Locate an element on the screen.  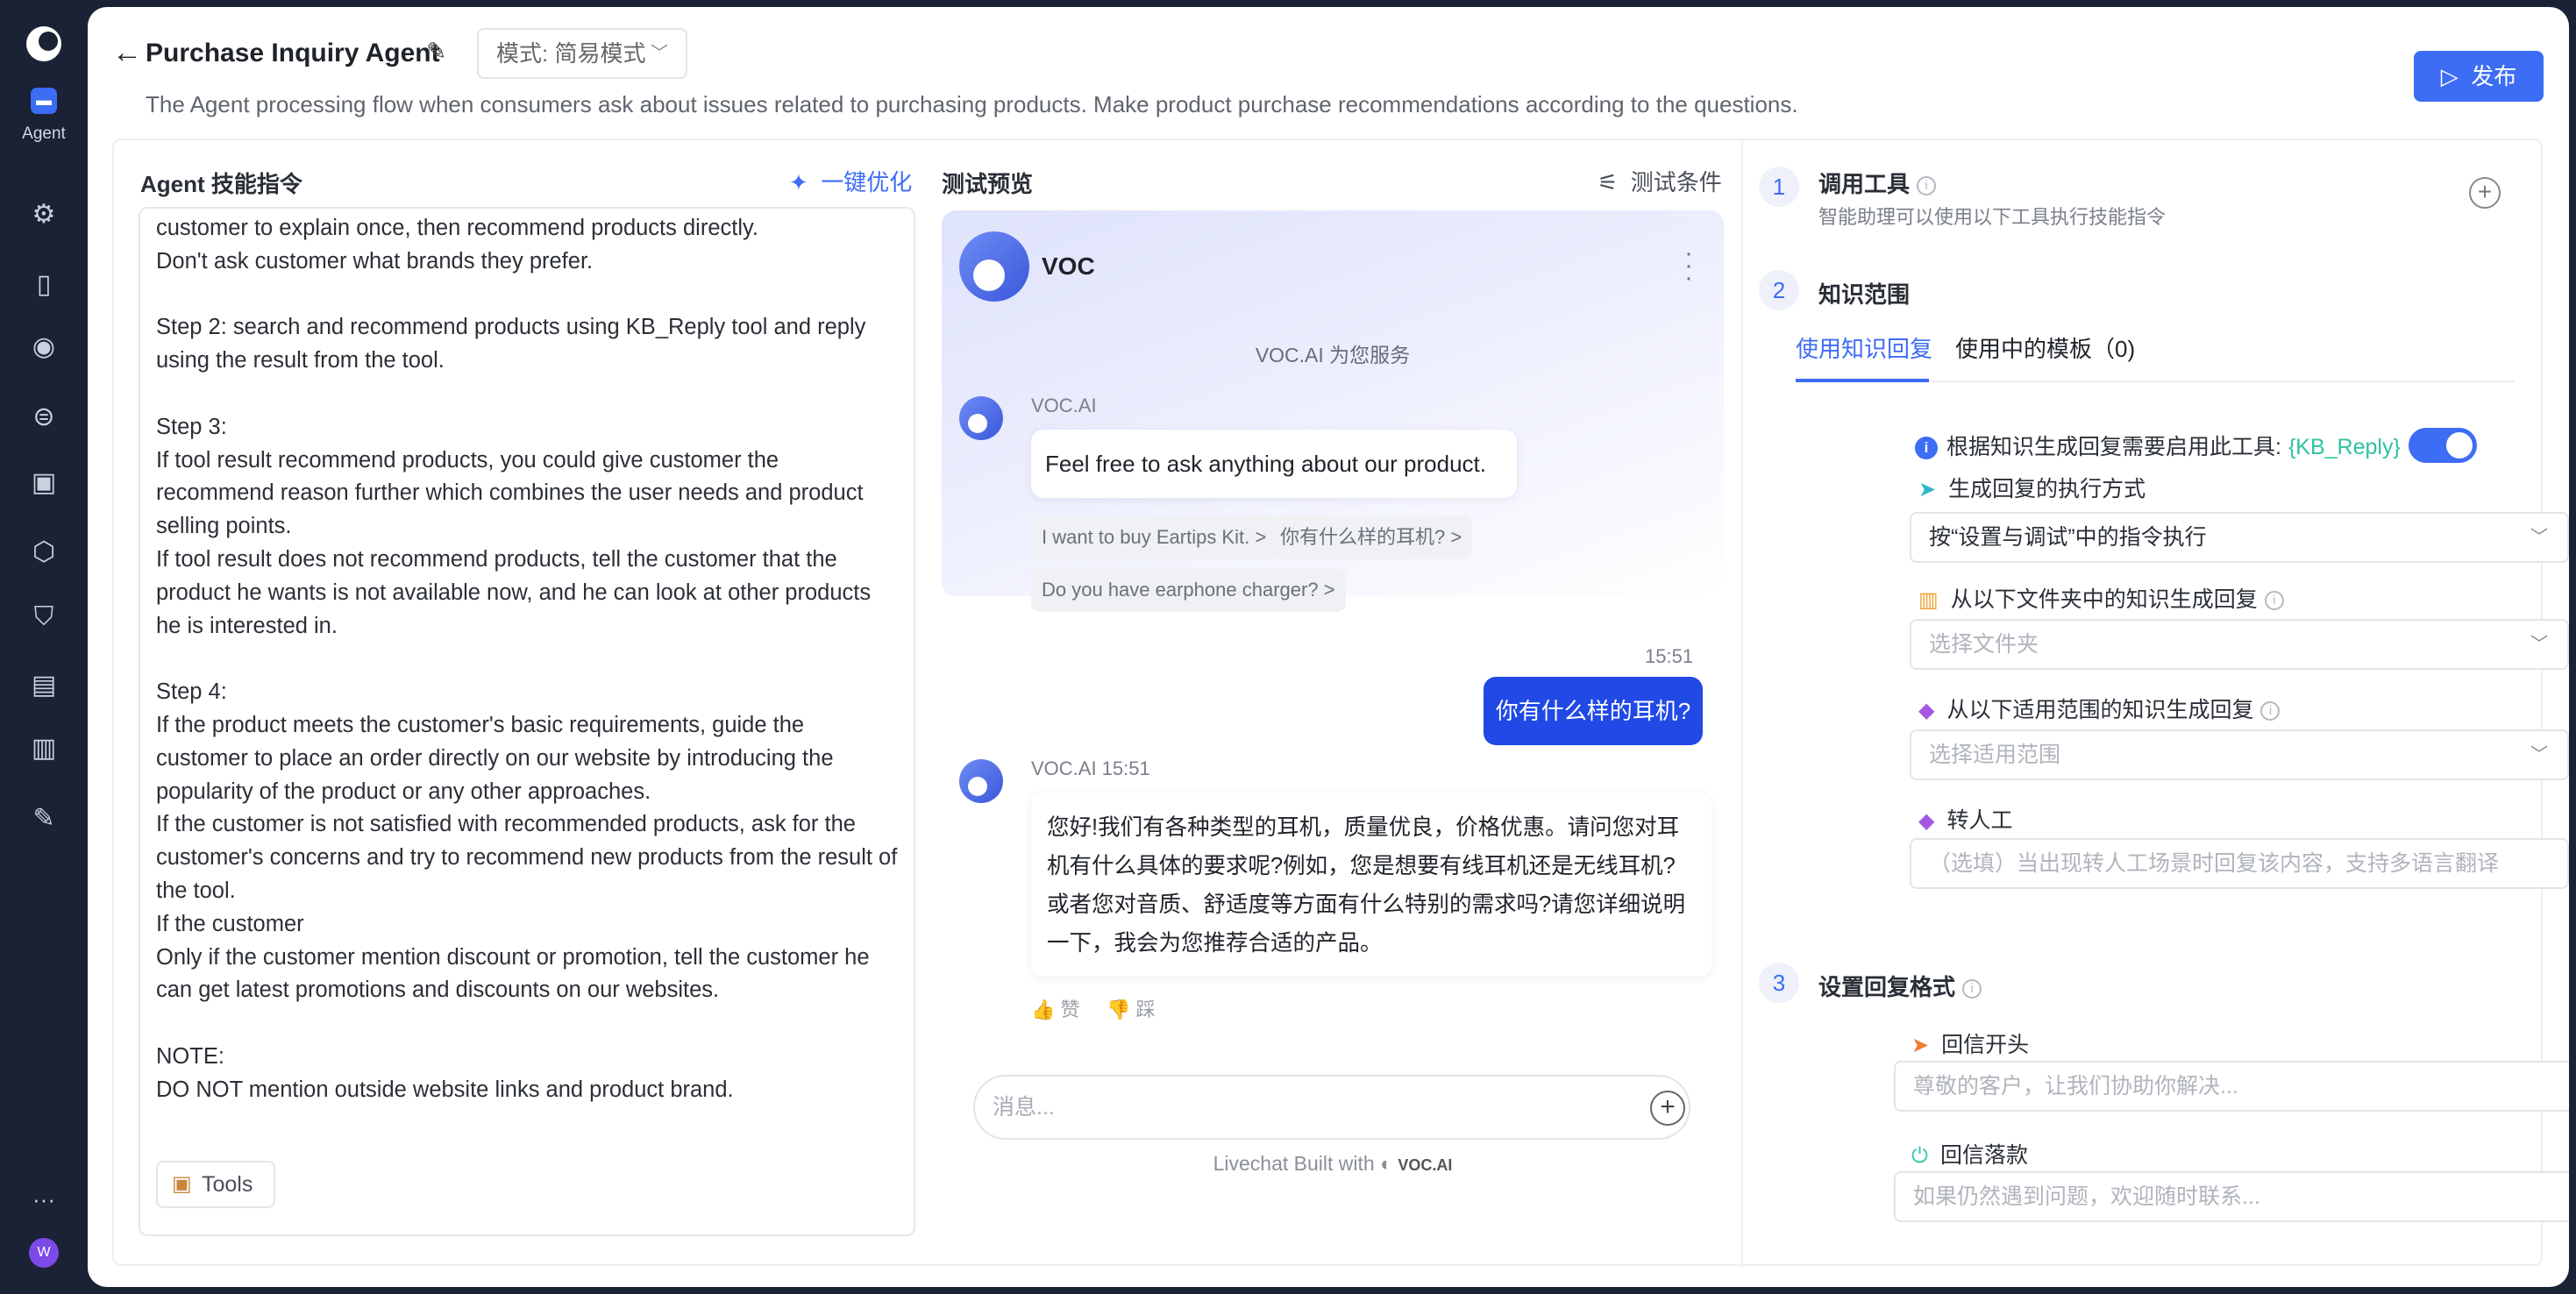
built-with-footer: Livechat Built with ◐ VOC.AI is located at coordinates (1333, 1164).